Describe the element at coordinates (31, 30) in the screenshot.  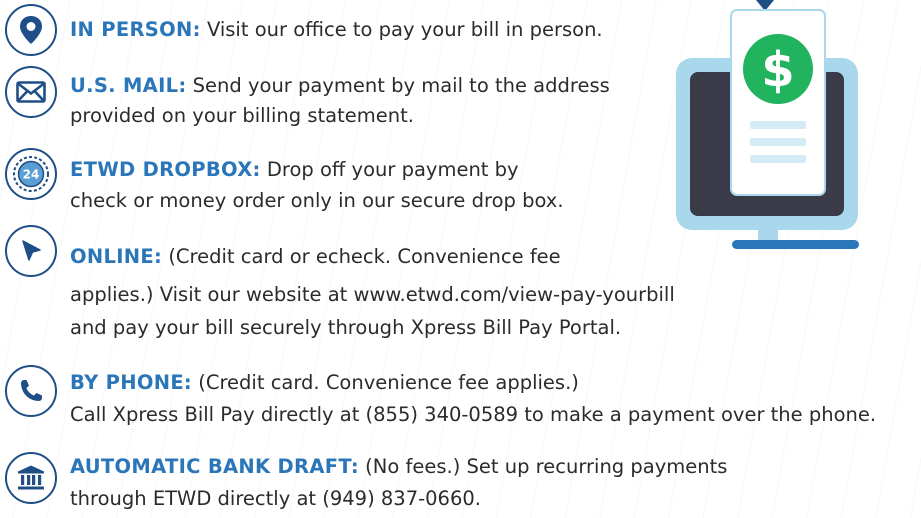
I see `location-pin-icon` at that location.